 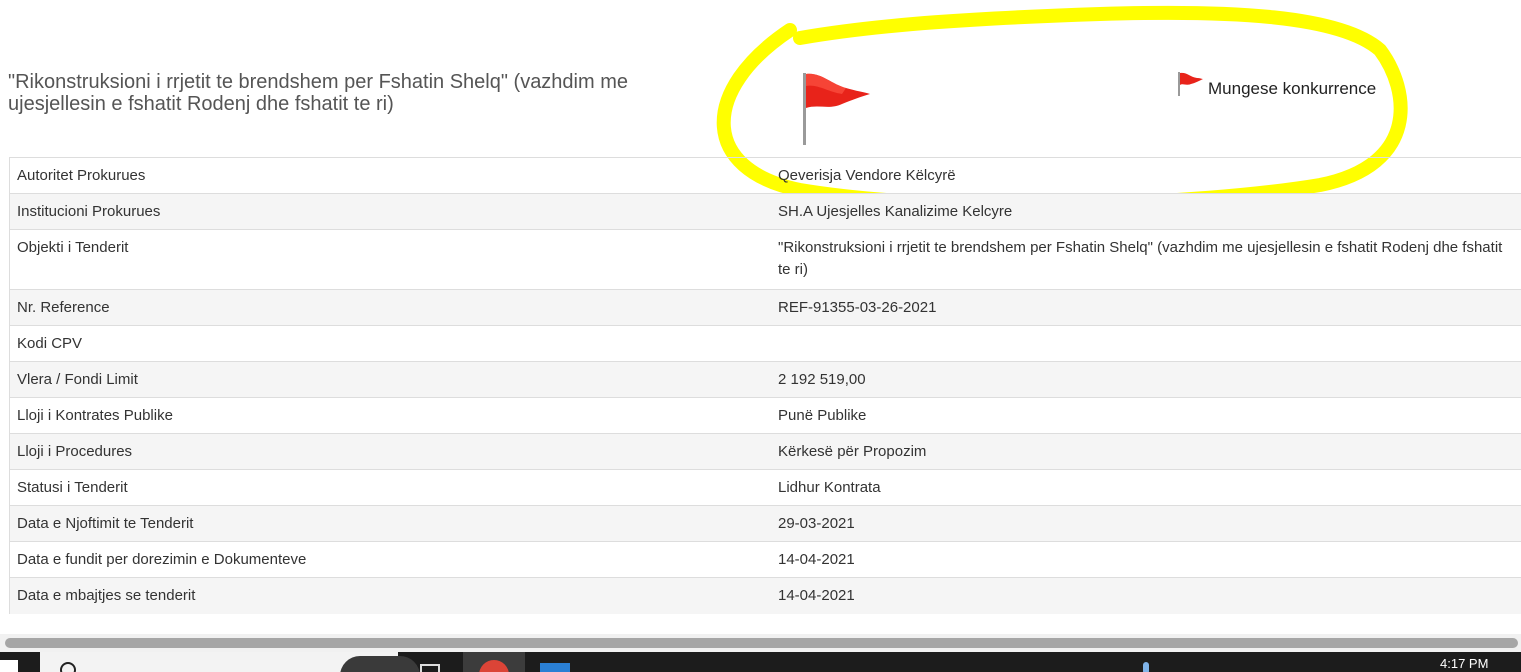 I want to click on task-view-icon, so click(x=433, y=662).